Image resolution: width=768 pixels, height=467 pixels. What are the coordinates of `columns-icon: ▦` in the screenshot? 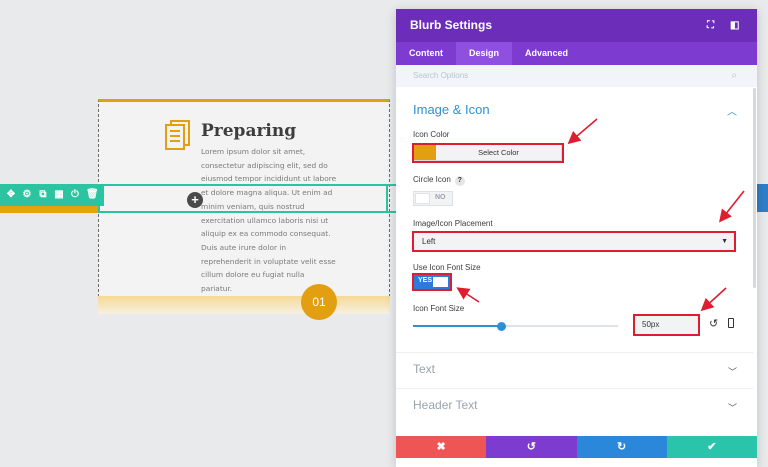 It's located at (59, 195).